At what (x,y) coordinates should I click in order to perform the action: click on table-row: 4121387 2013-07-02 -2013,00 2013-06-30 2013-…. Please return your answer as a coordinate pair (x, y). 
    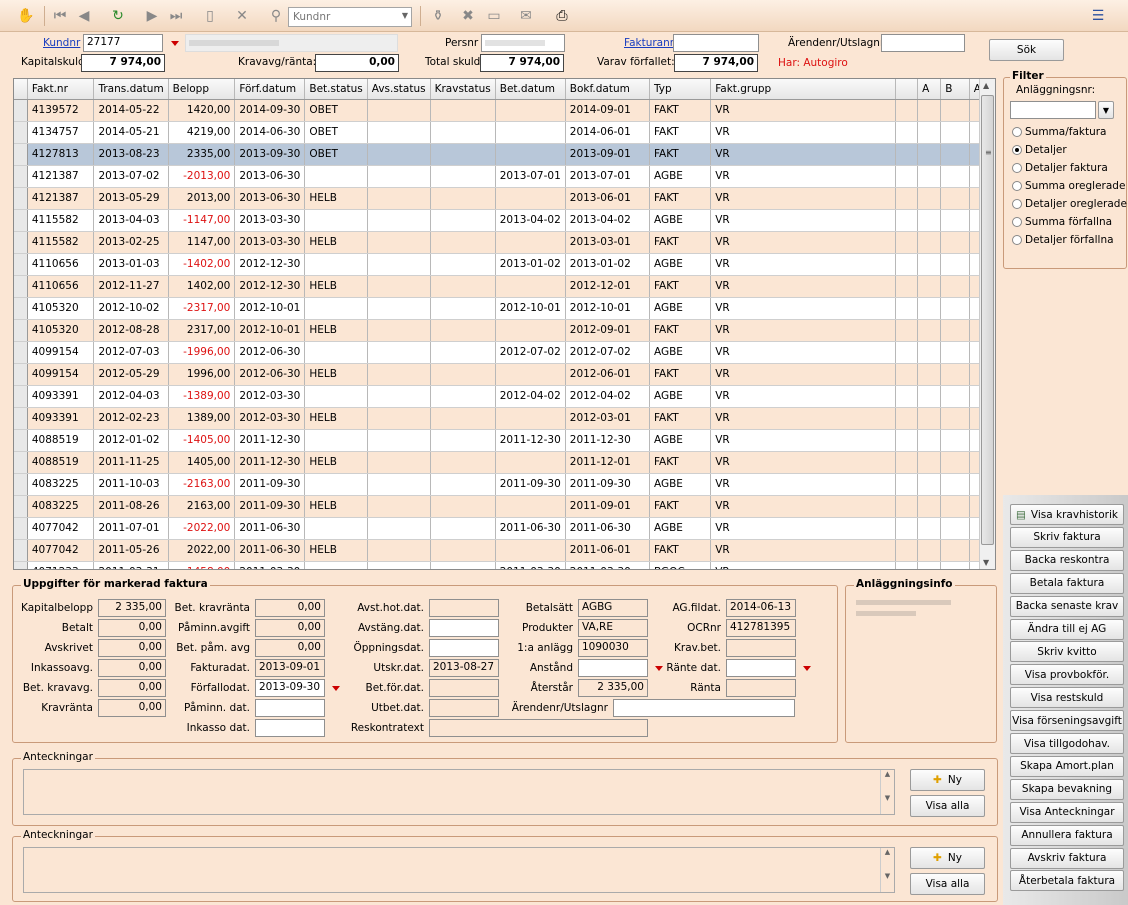
    Looking at the image, I should click on (504, 176).